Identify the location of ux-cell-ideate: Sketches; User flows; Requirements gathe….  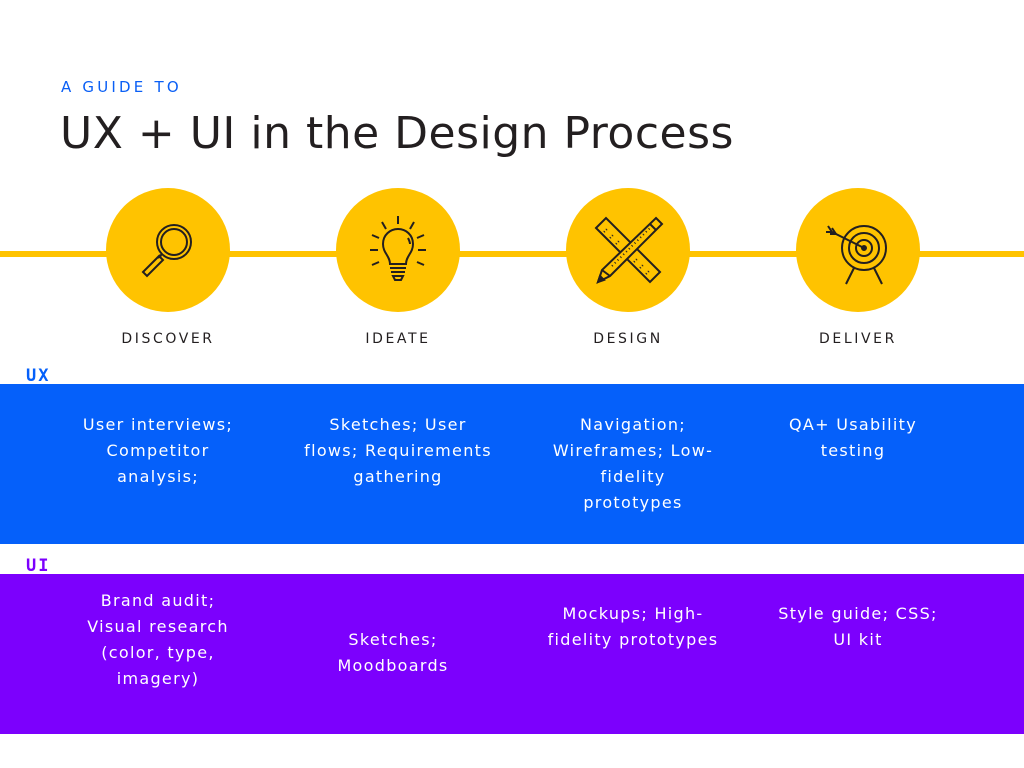
(398, 450).